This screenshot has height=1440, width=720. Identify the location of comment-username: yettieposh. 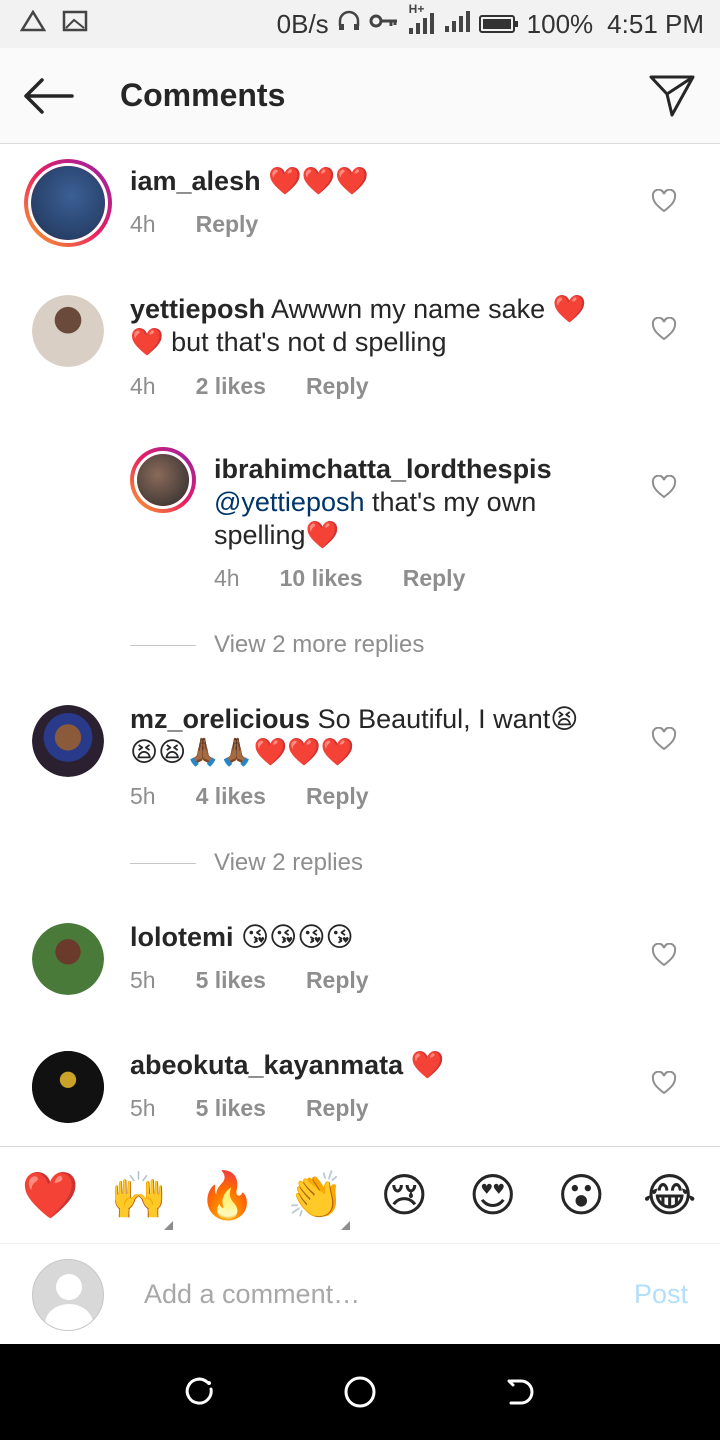
(197, 309).